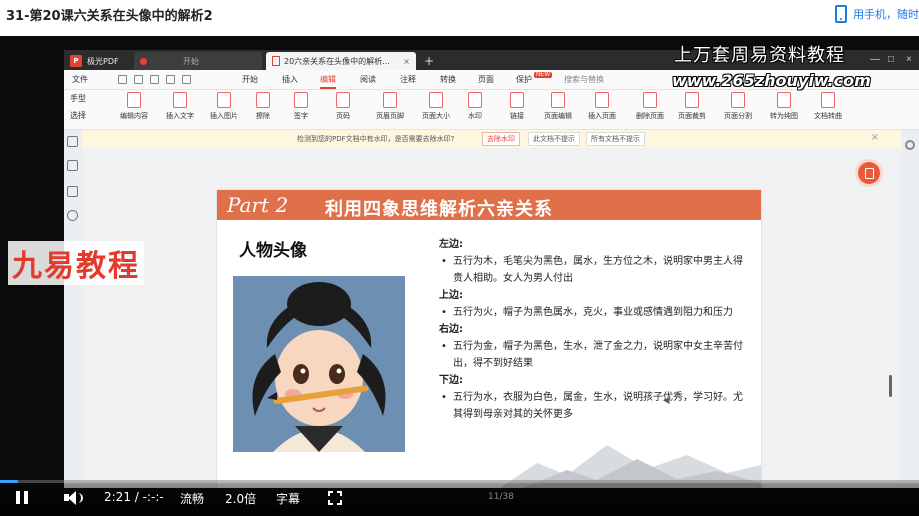 The height and width of the screenshot is (516, 919). Describe the element at coordinates (439, 209) in the screenshot. I see `slide-title: 利用四象思维解析六亲关系` at that location.